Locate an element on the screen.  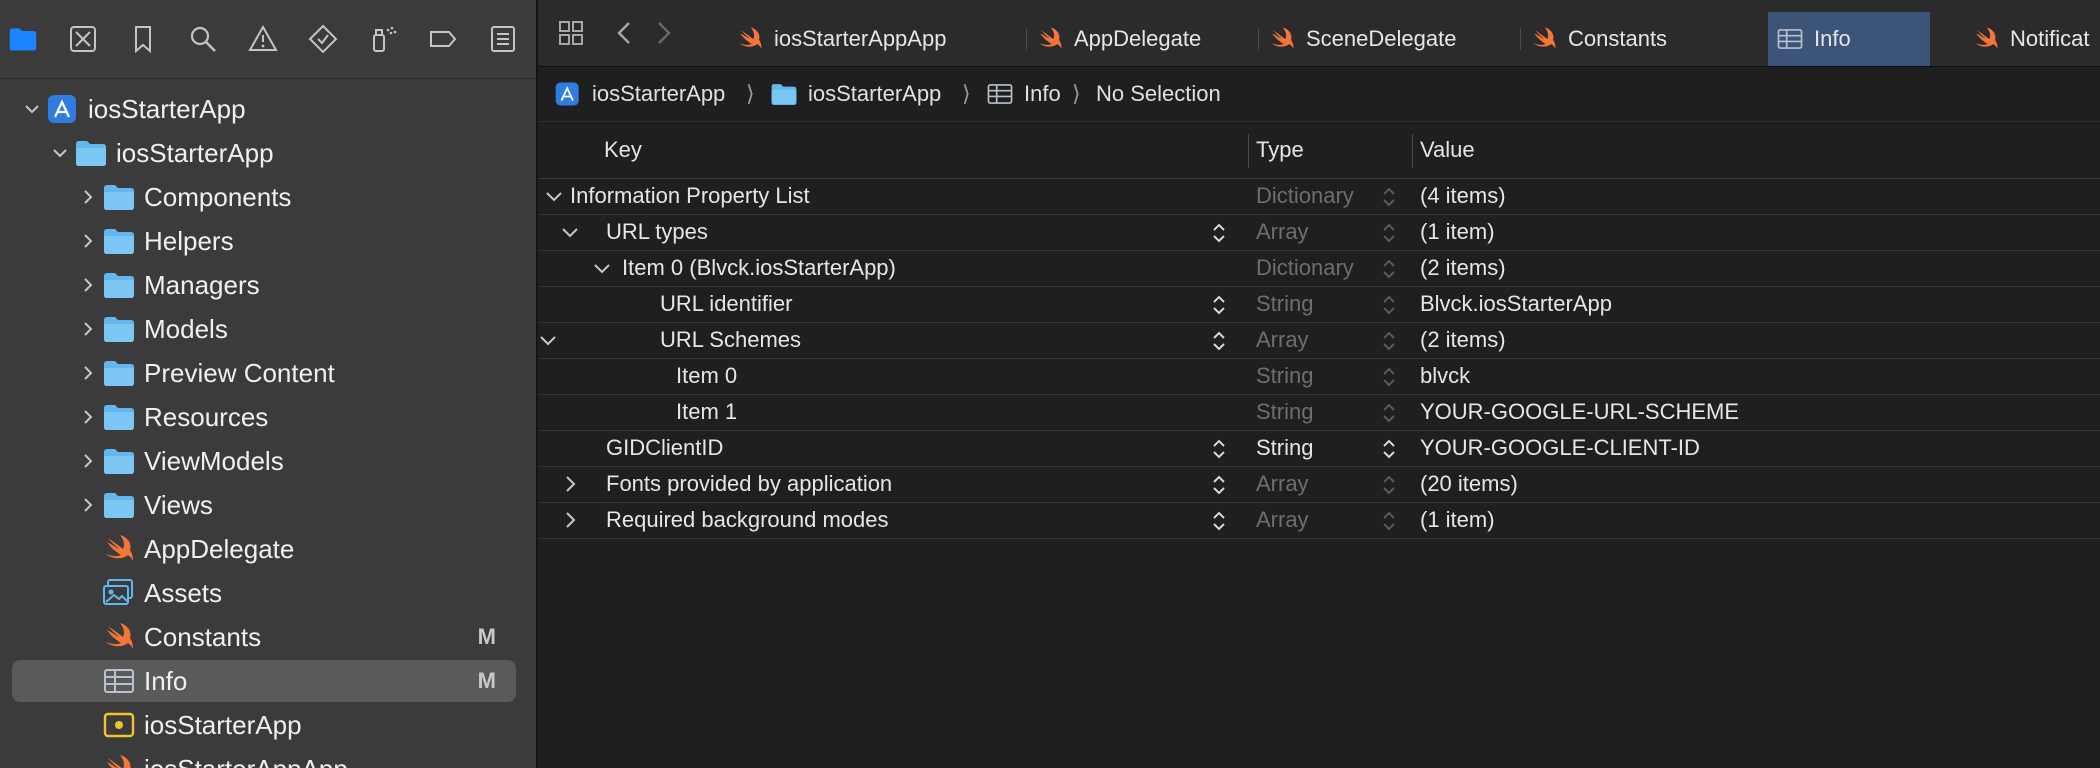
plist-row: URL identifier String Blvck.iosStarterApp is located at coordinates (1319, 304).